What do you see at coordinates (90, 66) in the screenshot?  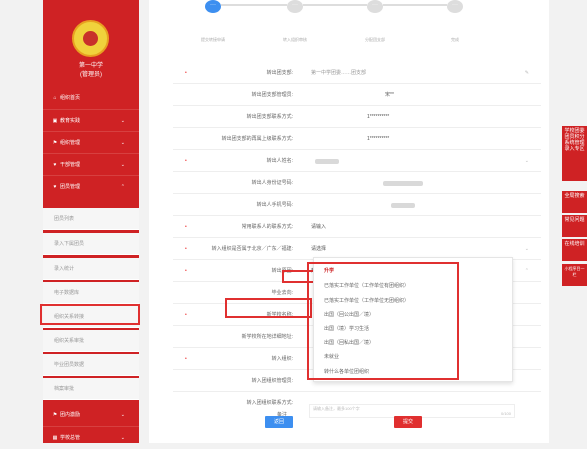 I see `school-name: 第一中学` at bounding box center [90, 66].